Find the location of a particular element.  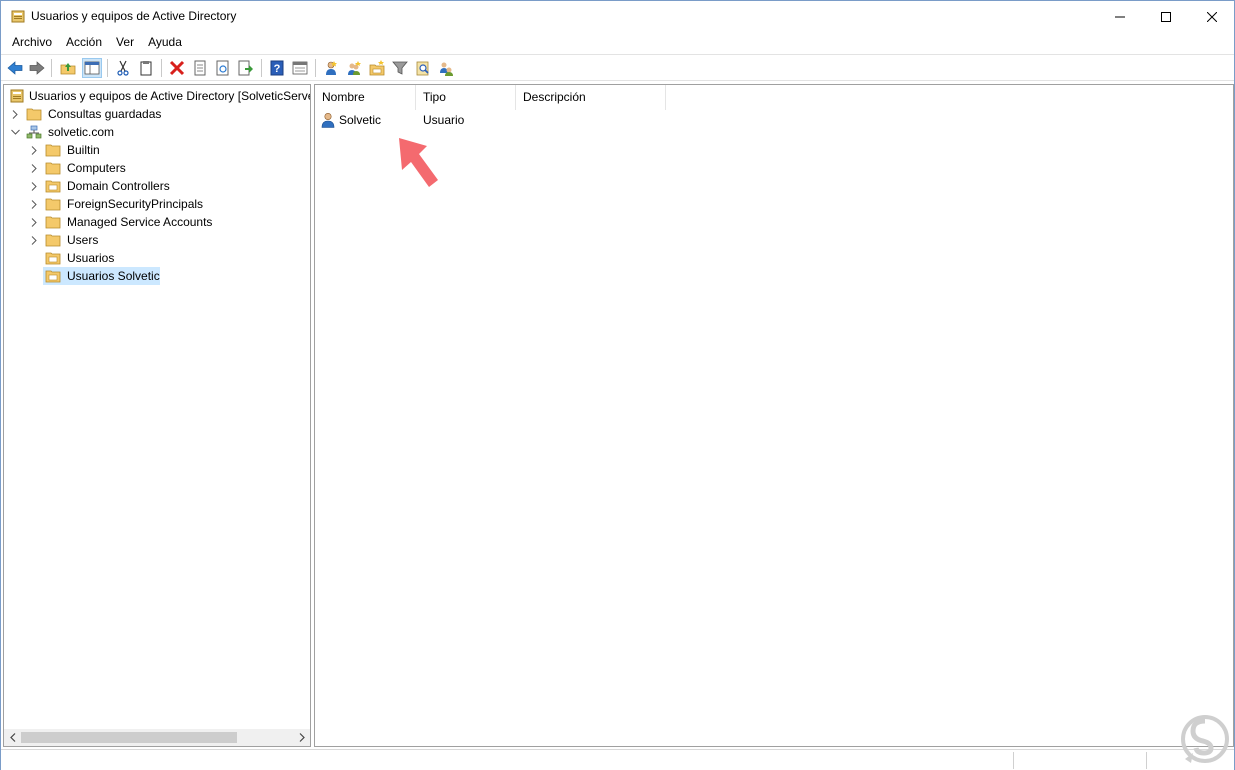

new-group-button is located at coordinates (354, 68).